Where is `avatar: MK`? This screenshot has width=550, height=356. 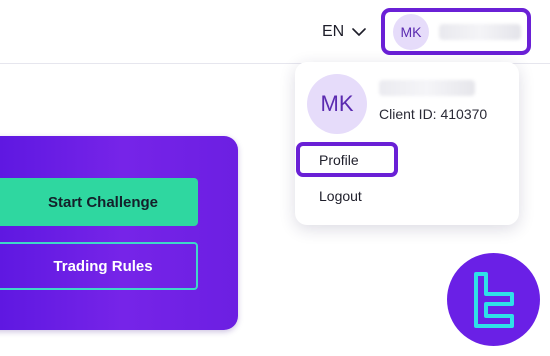
avatar: MK is located at coordinates (411, 31).